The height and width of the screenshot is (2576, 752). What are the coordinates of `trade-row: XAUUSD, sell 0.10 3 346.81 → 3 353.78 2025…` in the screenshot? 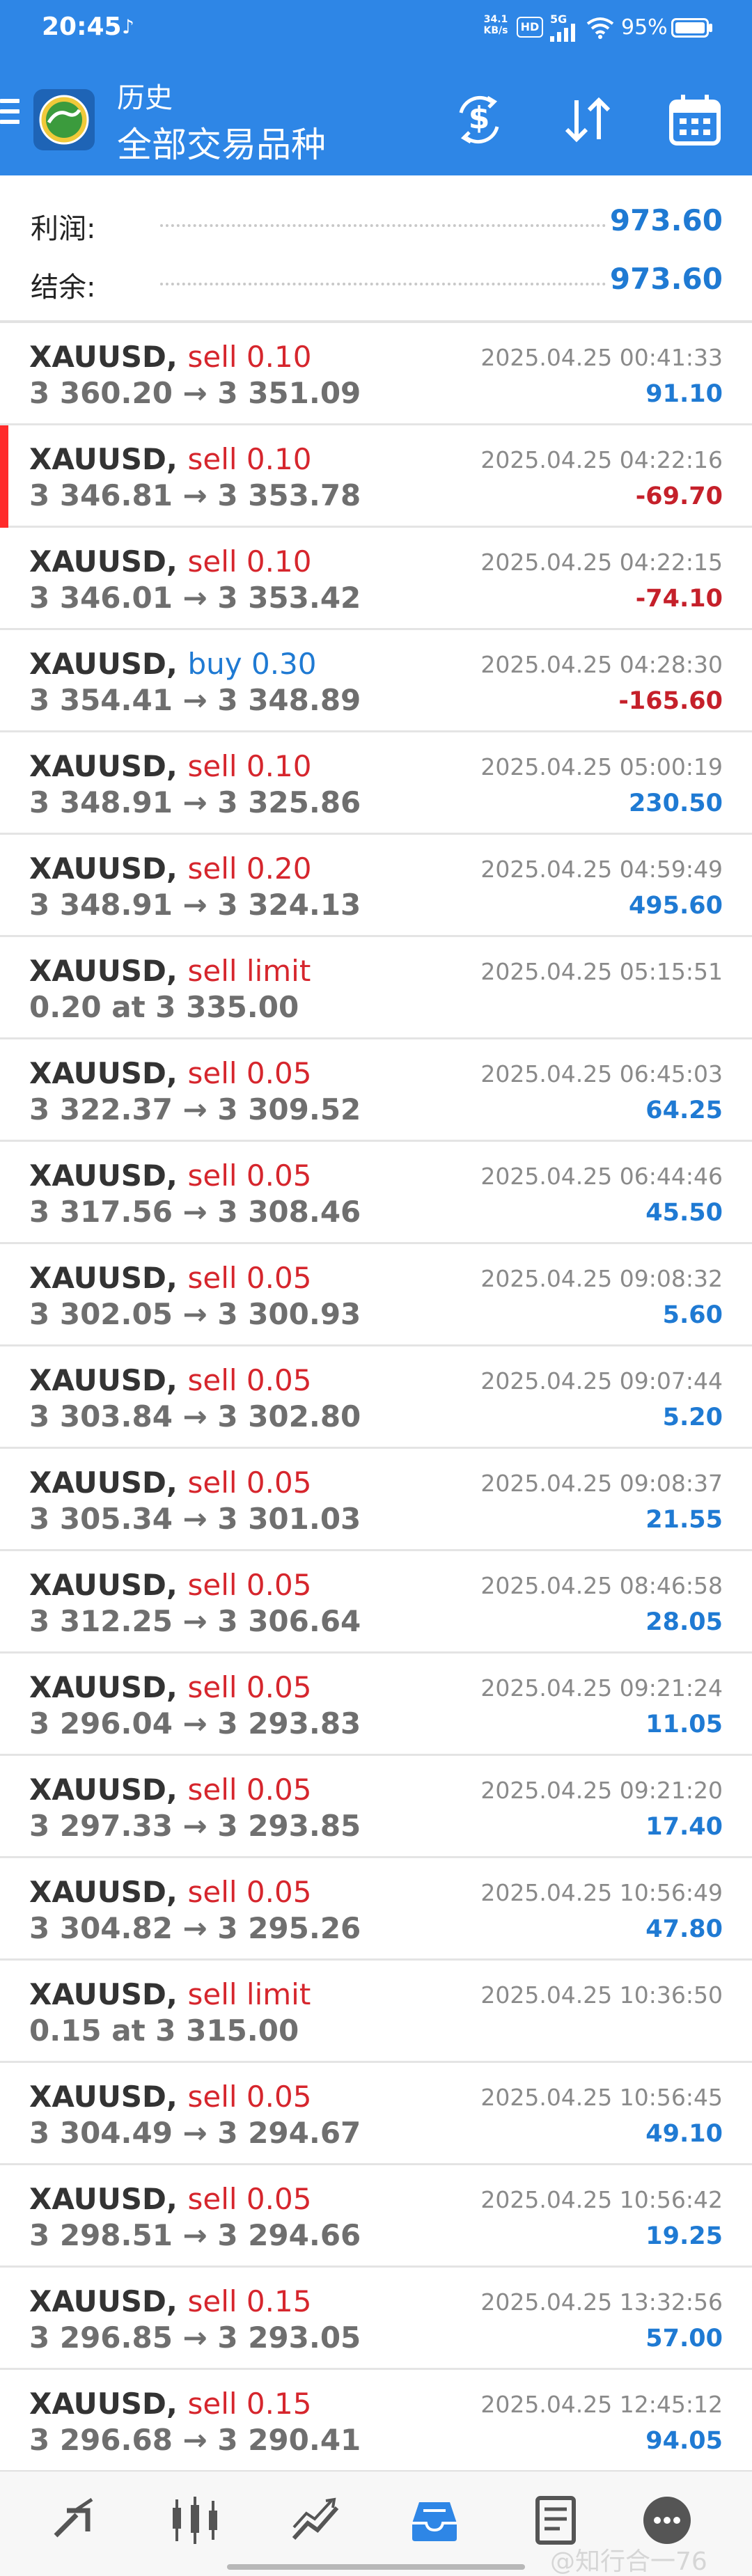 It's located at (376, 476).